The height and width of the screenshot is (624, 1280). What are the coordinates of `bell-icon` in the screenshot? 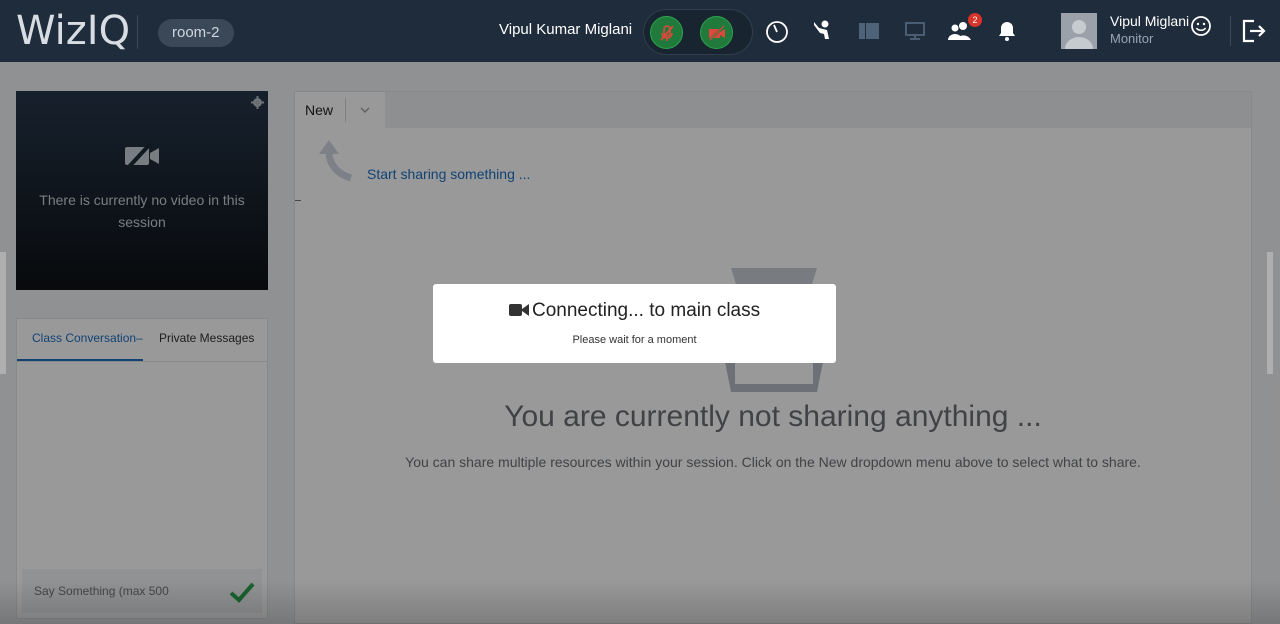 It's located at (1007, 31).